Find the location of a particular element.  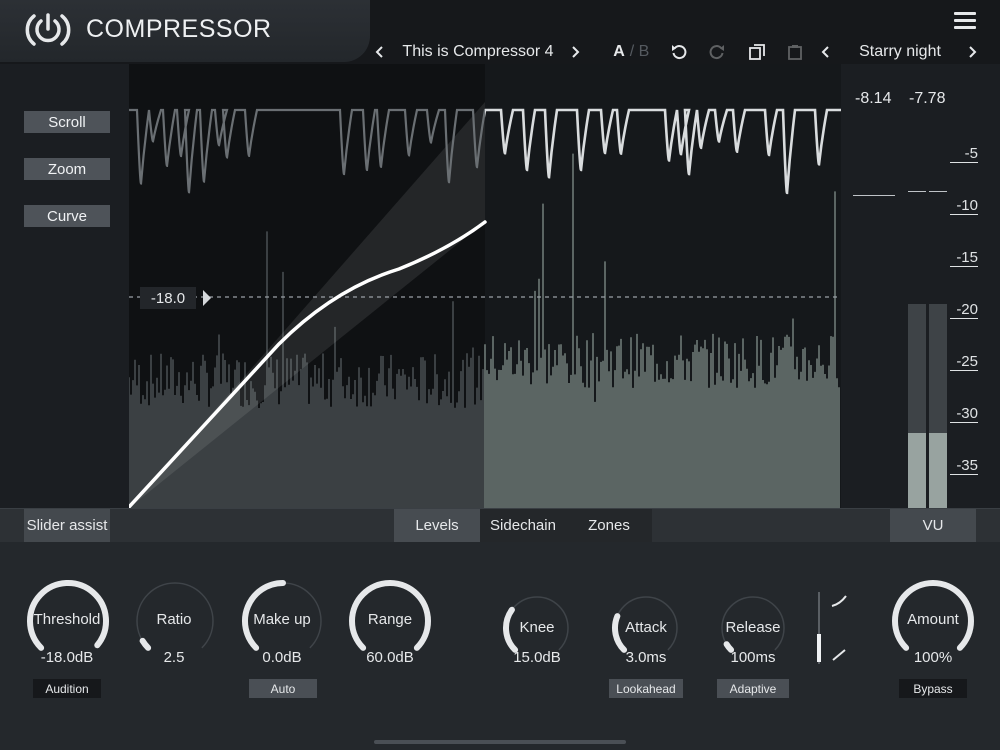

bypass-button: Bypass is located at coordinates (933, 688).